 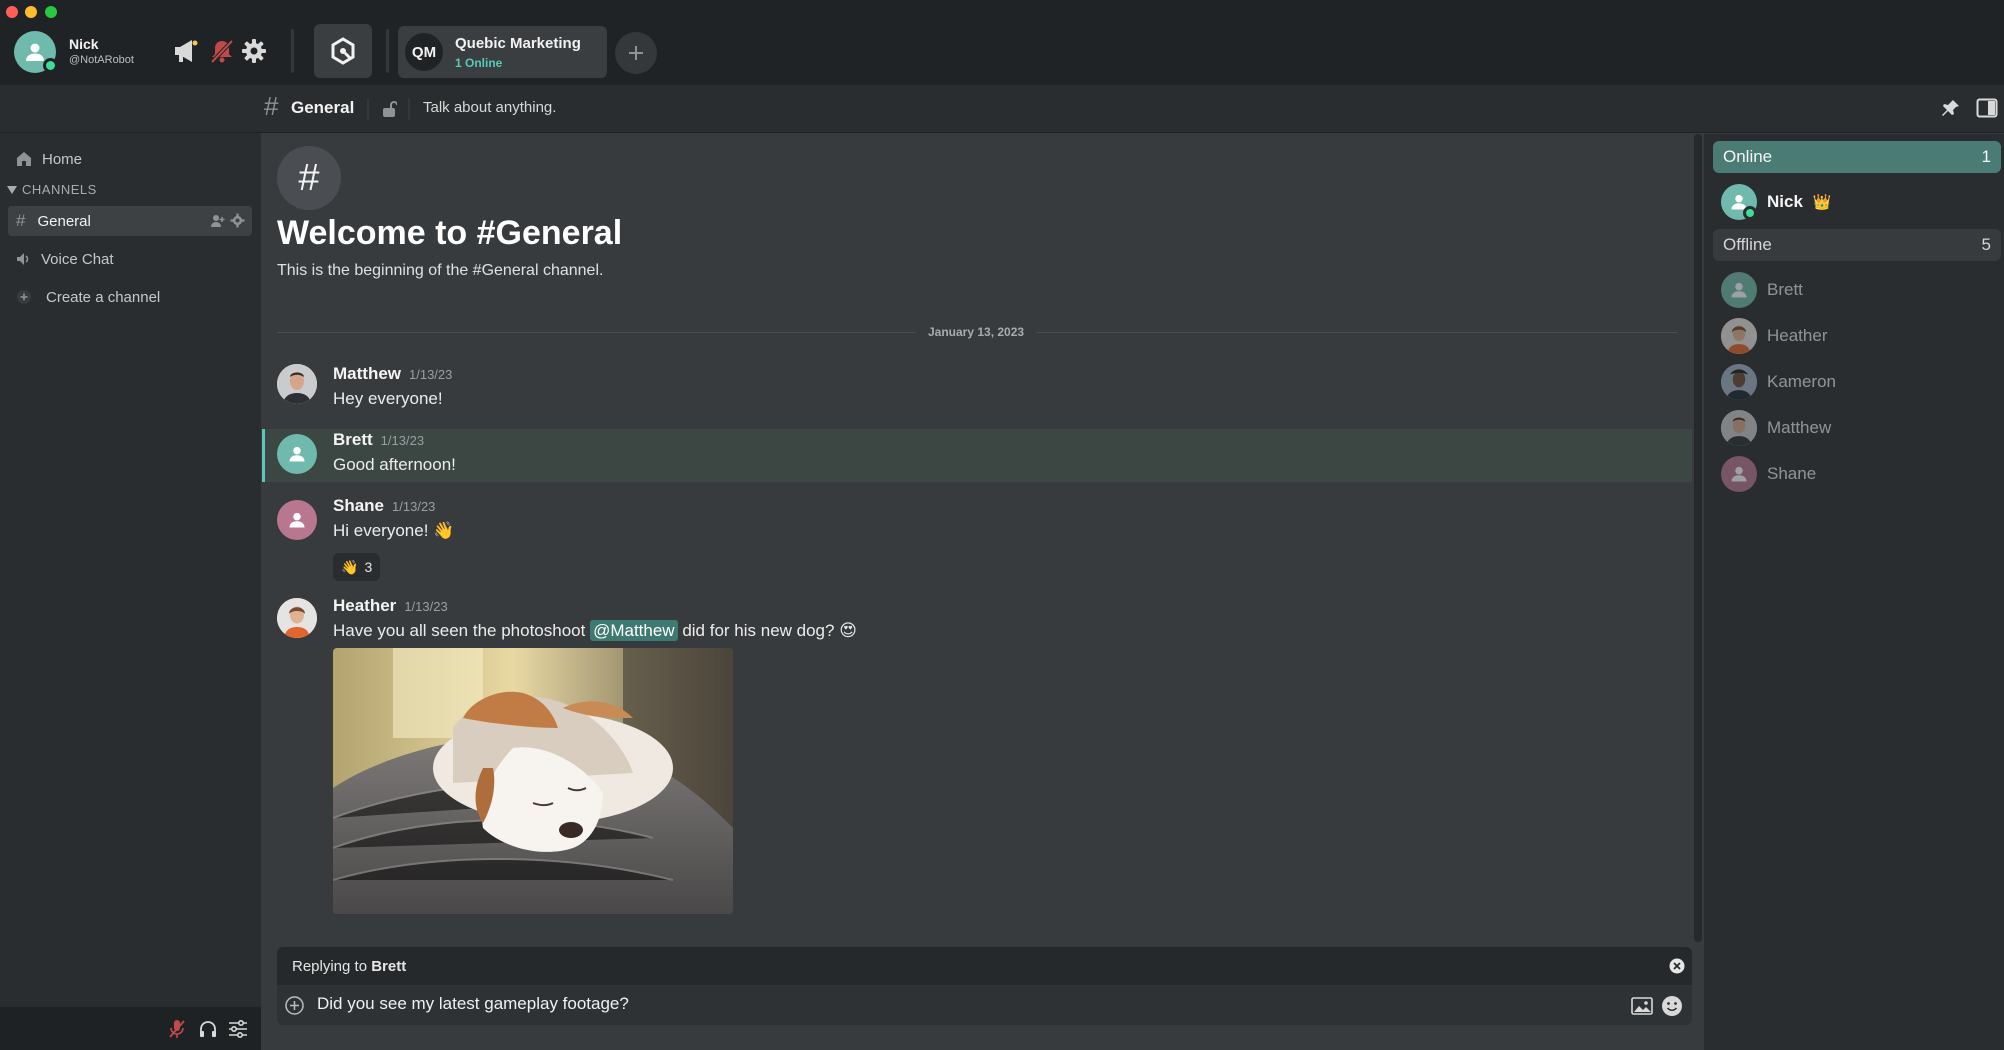 I want to click on crown-icon: 👑, so click(x=1822, y=202).